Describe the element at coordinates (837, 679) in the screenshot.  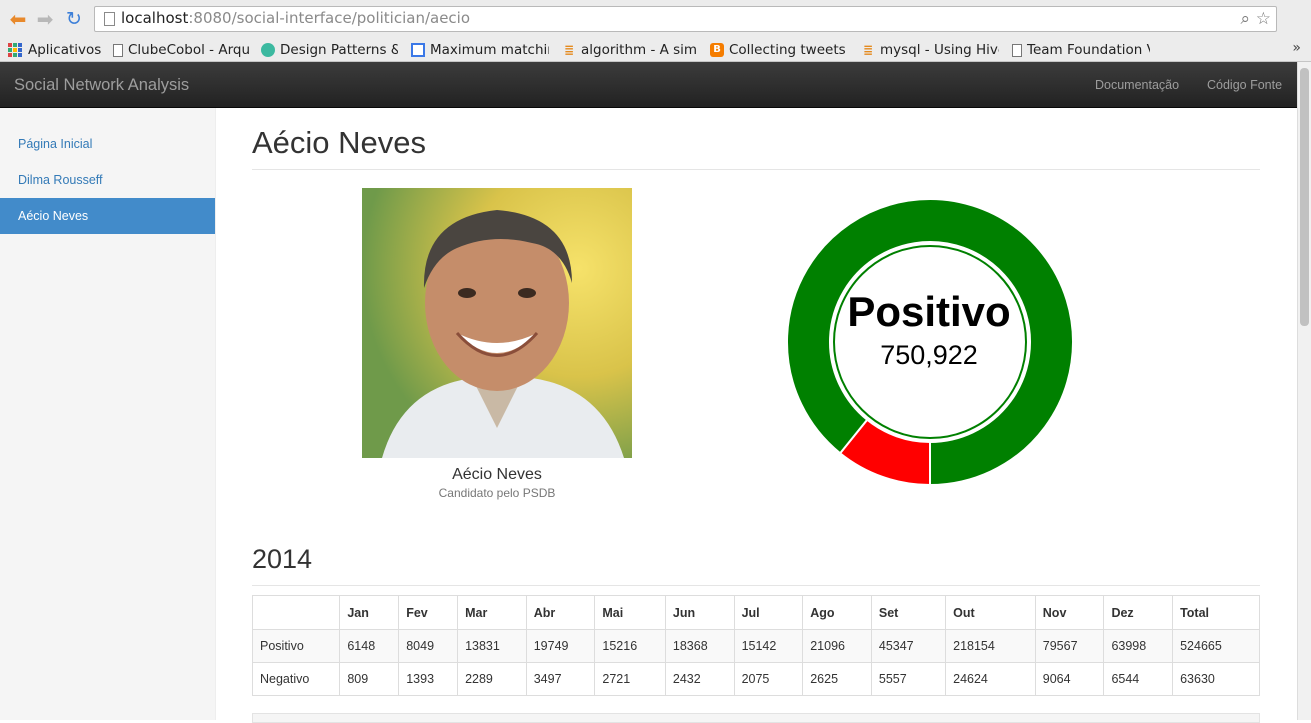
I see `table-cell: 2625` at that location.